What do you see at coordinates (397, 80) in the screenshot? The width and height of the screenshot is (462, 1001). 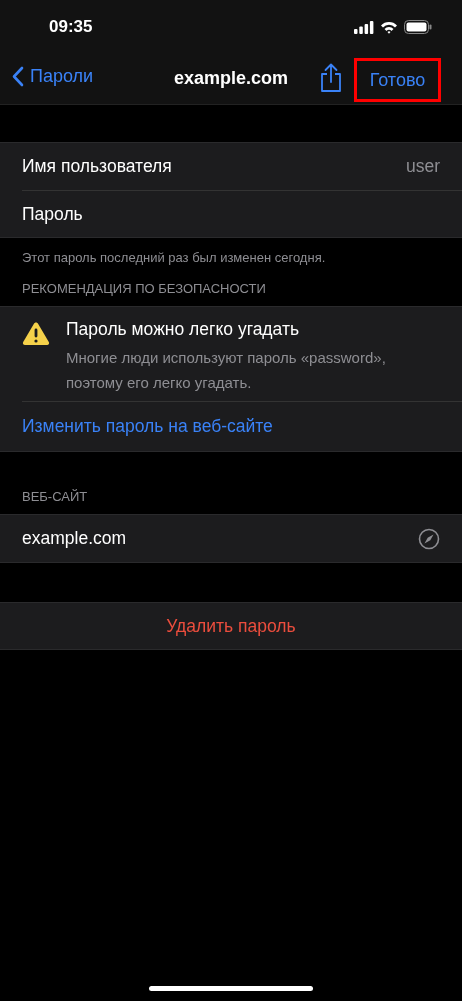 I see `done-button: Готово` at bounding box center [397, 80].